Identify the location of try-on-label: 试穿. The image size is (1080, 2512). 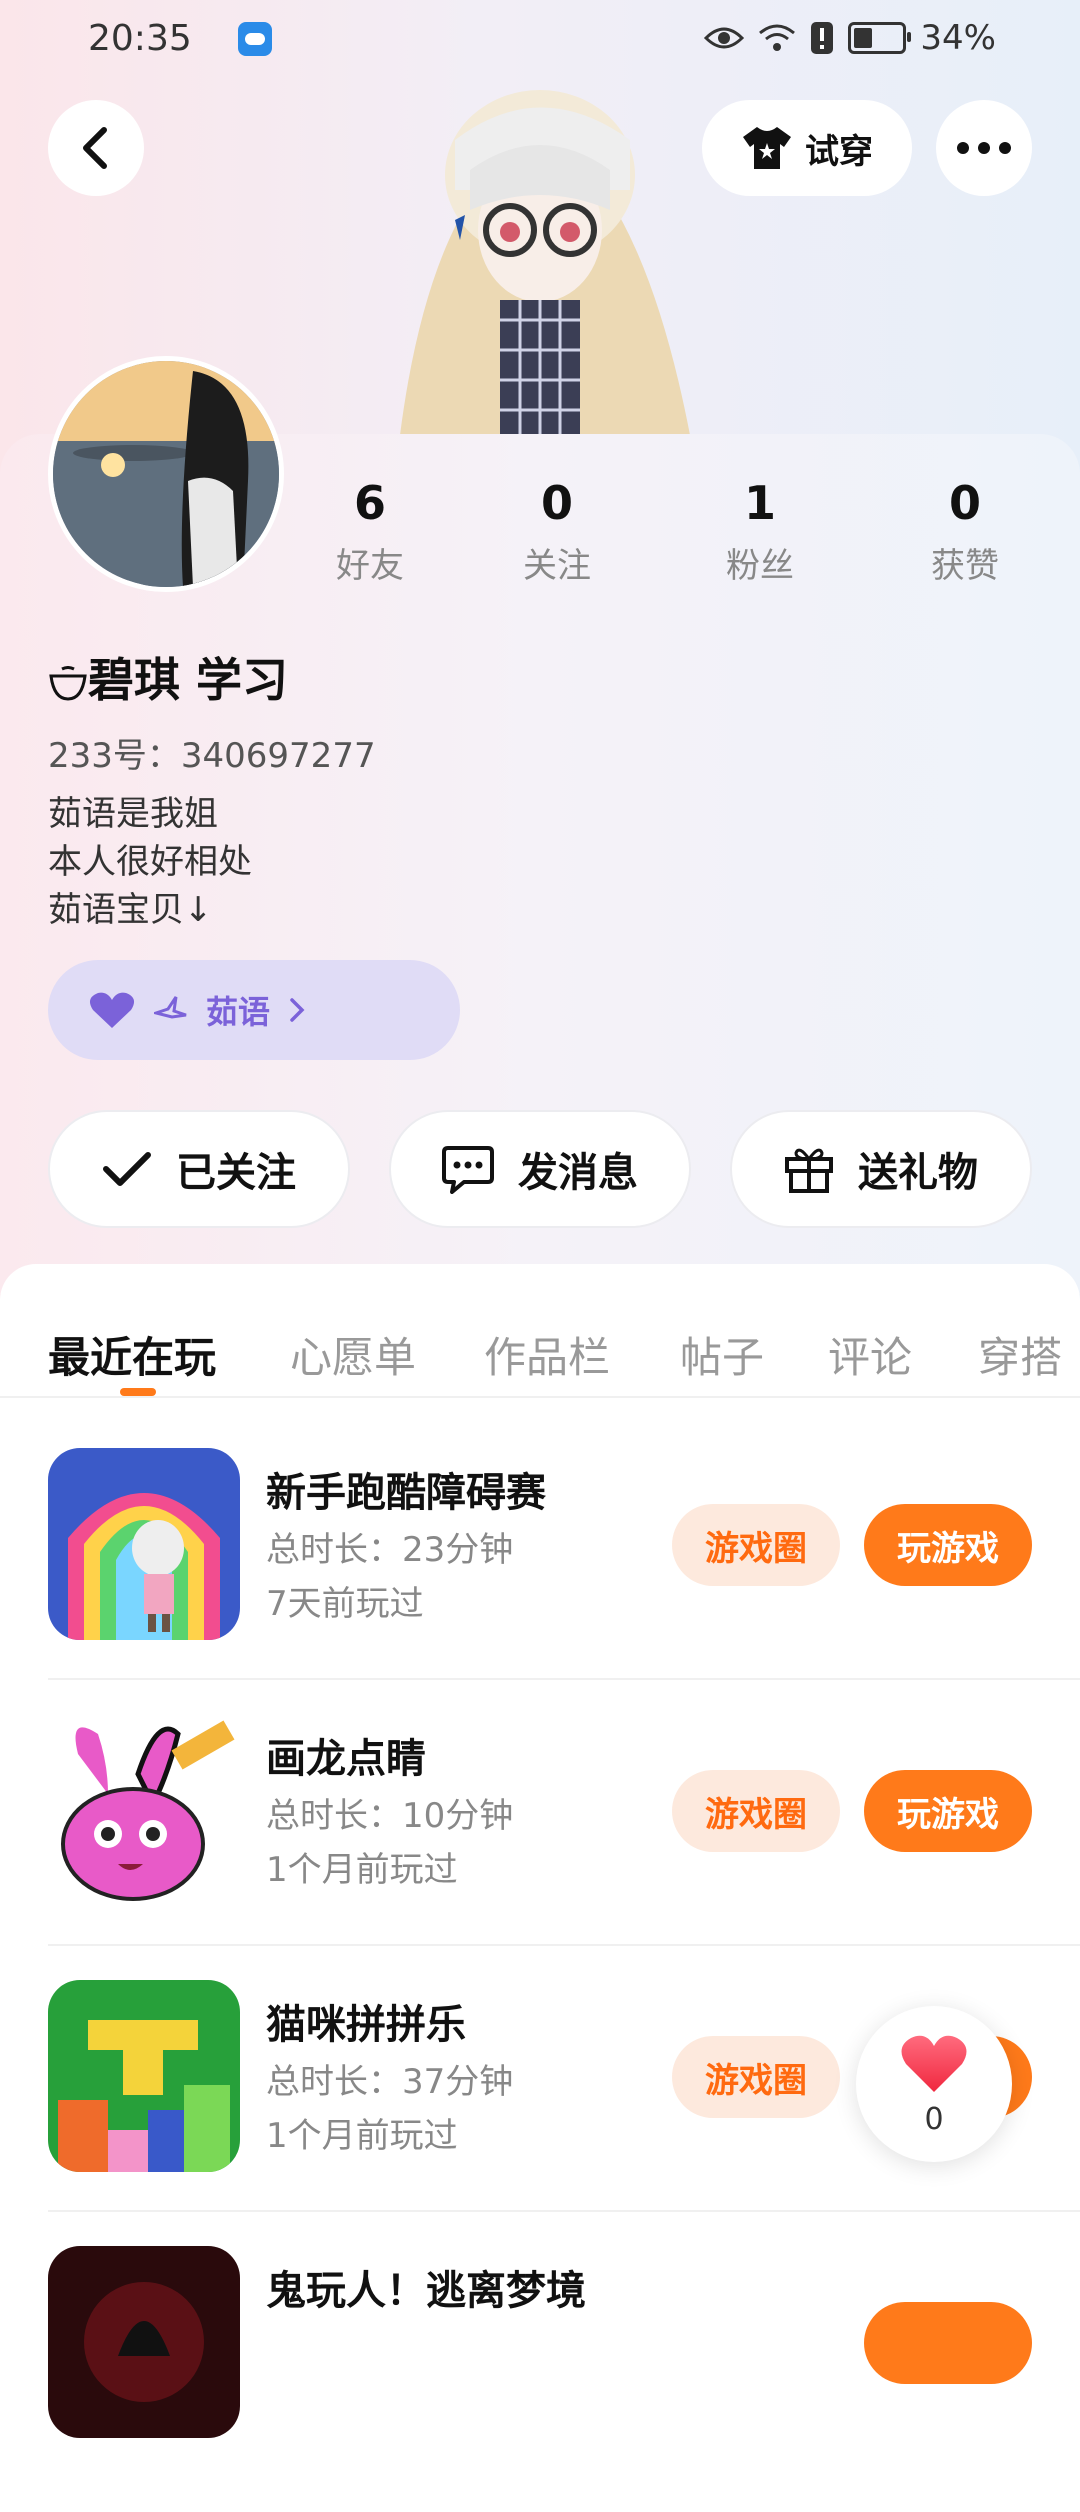
(839, 151).